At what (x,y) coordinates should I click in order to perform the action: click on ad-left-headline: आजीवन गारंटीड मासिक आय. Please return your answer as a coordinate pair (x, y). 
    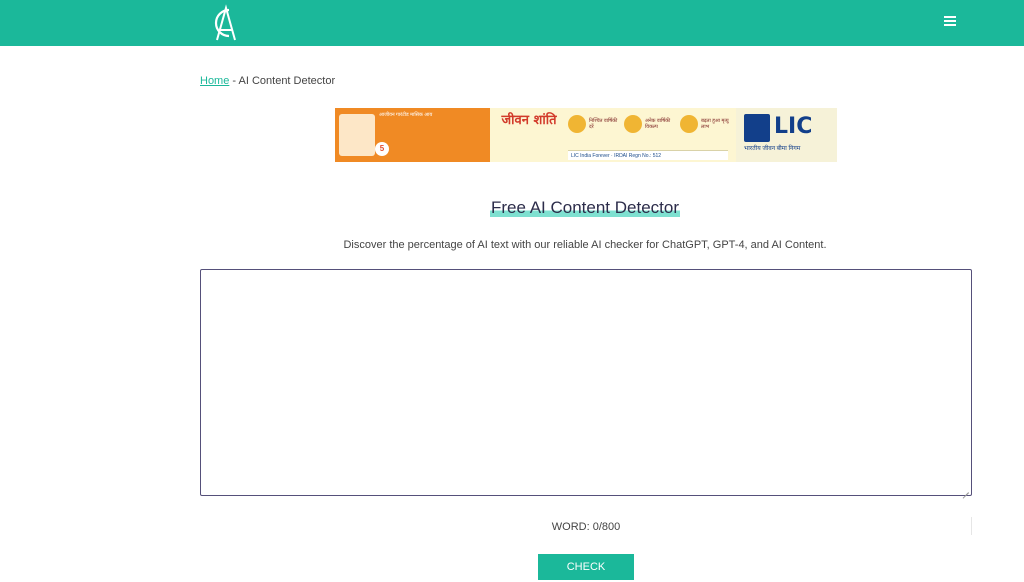
    Looking at the image, I should click on (406, 115).